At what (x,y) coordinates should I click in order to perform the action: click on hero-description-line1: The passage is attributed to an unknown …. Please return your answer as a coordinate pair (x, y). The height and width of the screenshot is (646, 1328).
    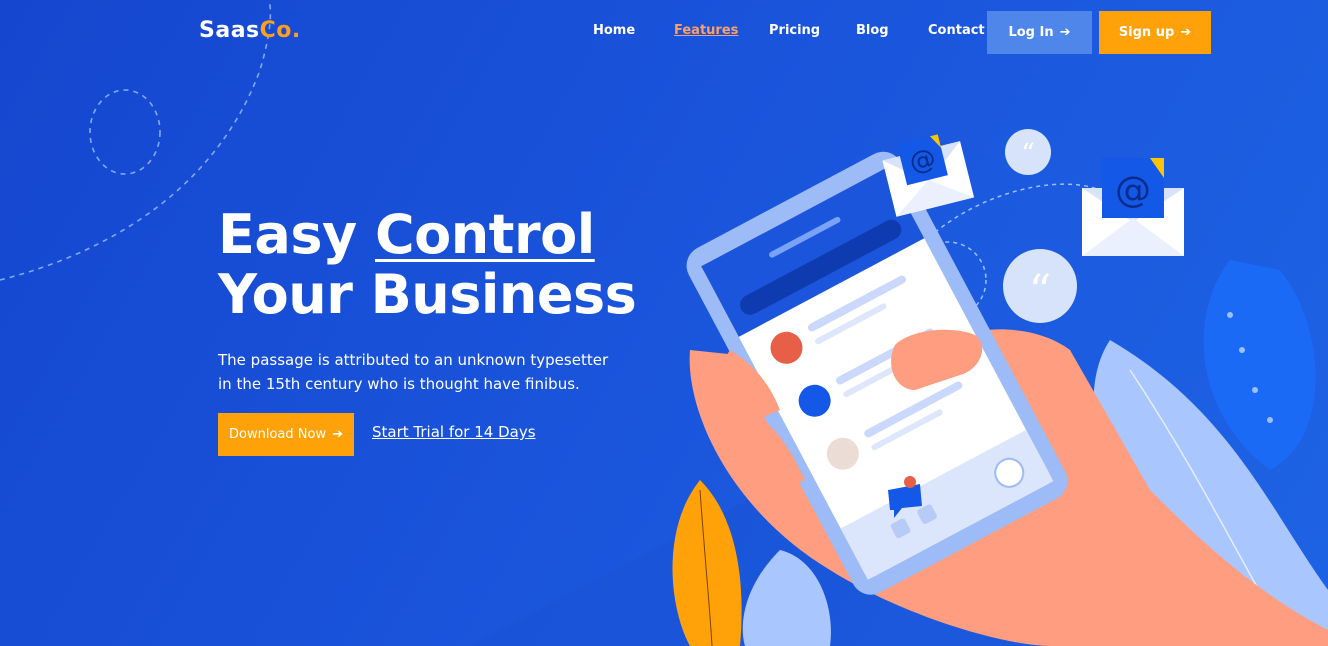
    Looking at the image, I should click on (413, 360).